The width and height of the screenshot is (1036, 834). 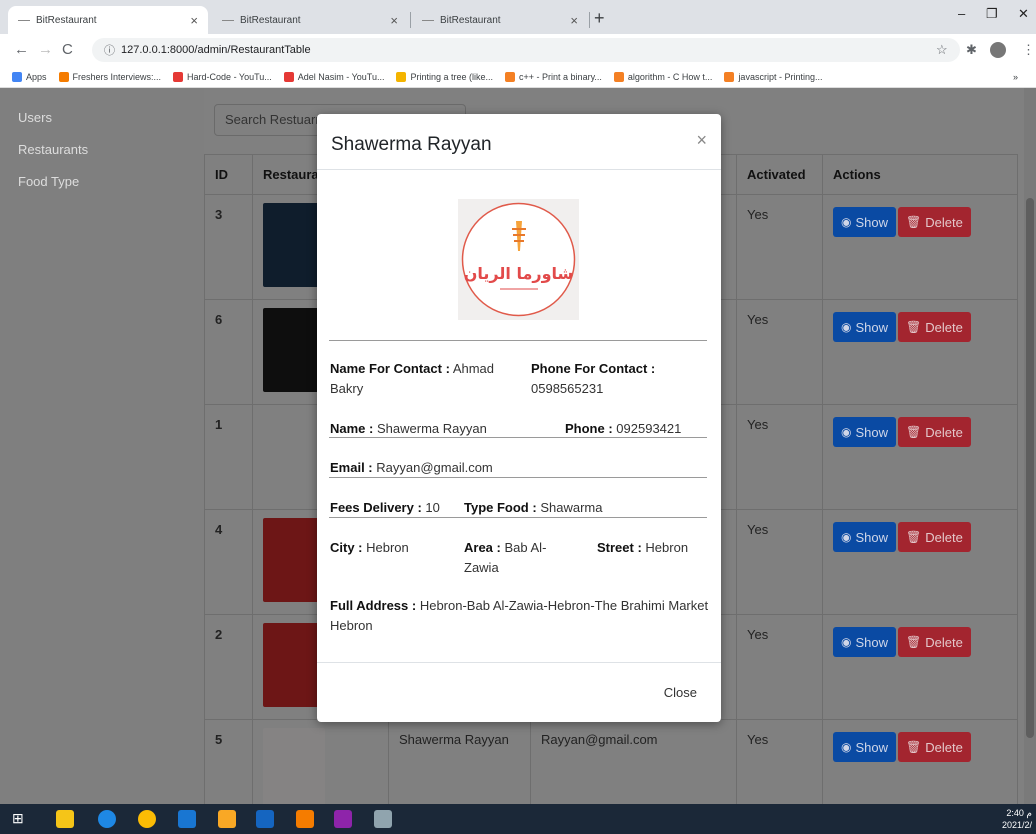 I want to click on tab-bitrestaurant-3: BitRestaurant ×, so click(x=500, y=20).